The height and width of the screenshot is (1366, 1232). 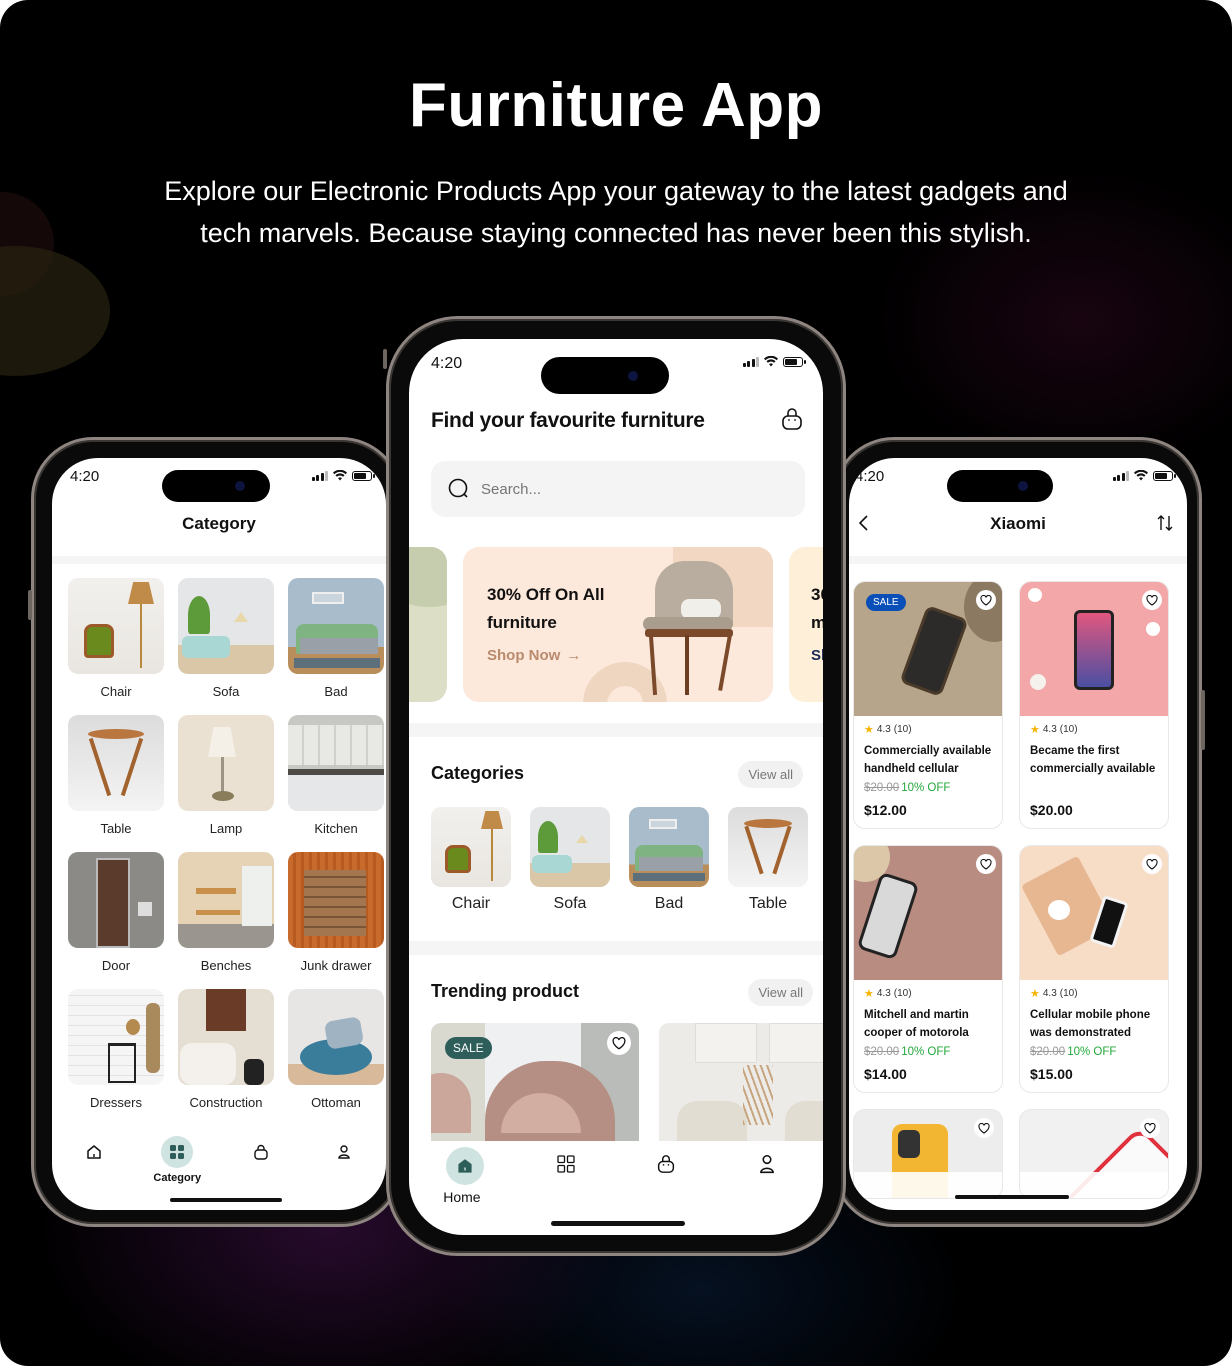 What do you see at coordinates (336, 691) in the screenshot?
I see `category-label: Bad` at bounding box center [336, 691].